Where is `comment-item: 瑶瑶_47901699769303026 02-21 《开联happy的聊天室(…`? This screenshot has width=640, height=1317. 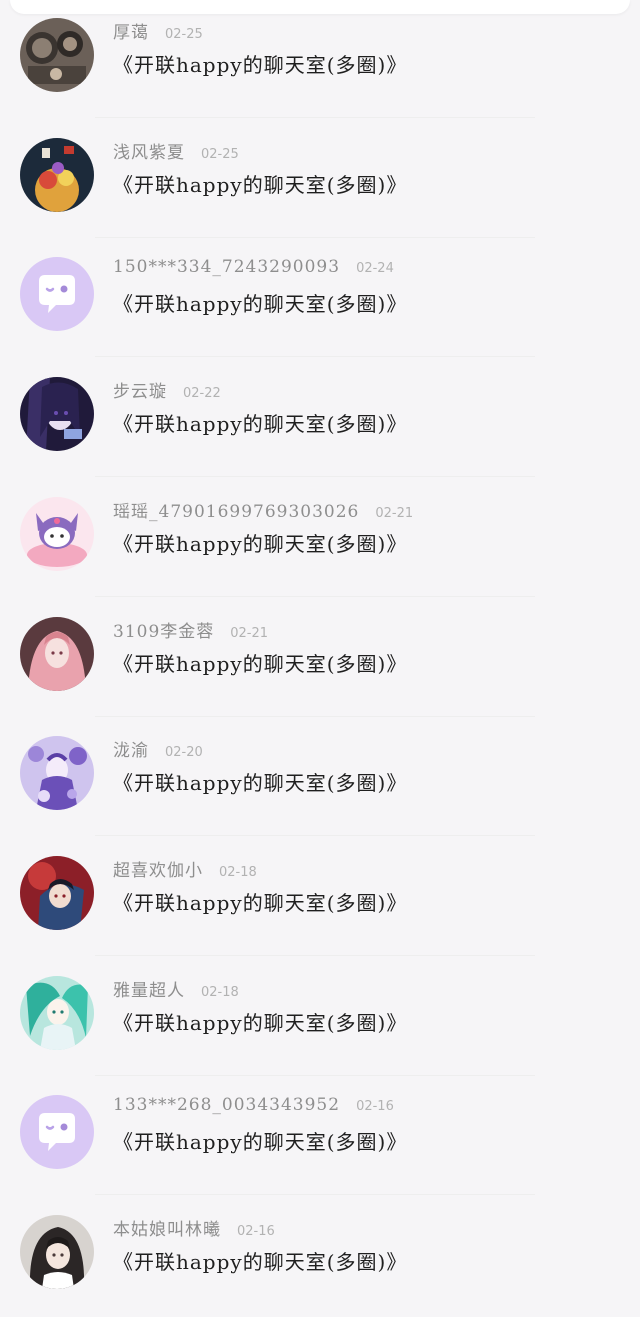
comment-item: 瑶瑶_47901699769303026 02-21 《开联happy的聊天室(… is located at coordinates (320, 539).